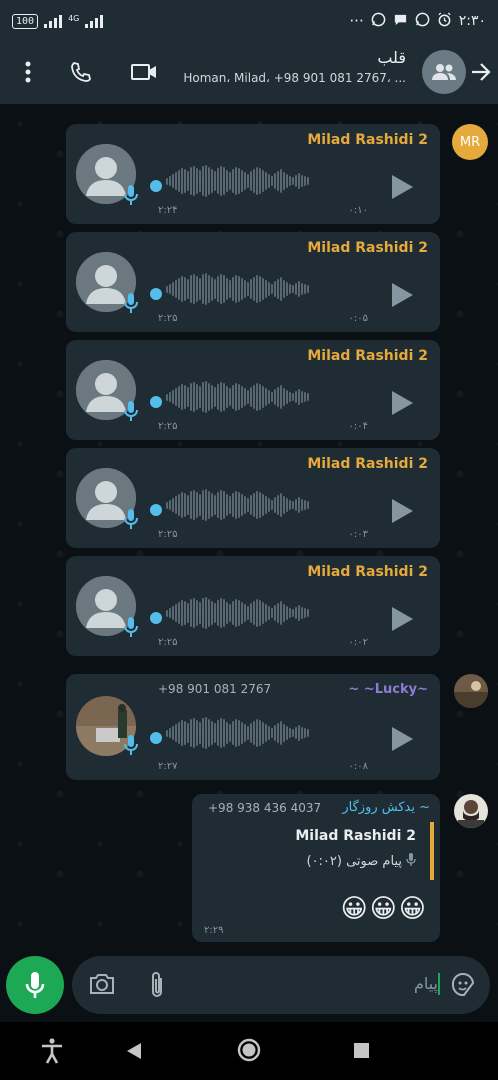 Image resolution: width=498 pixels, height=1080 pixels. I want to click on quoted-voice-row: پیام صوتی (۰:۰۲), so click(361, 861).